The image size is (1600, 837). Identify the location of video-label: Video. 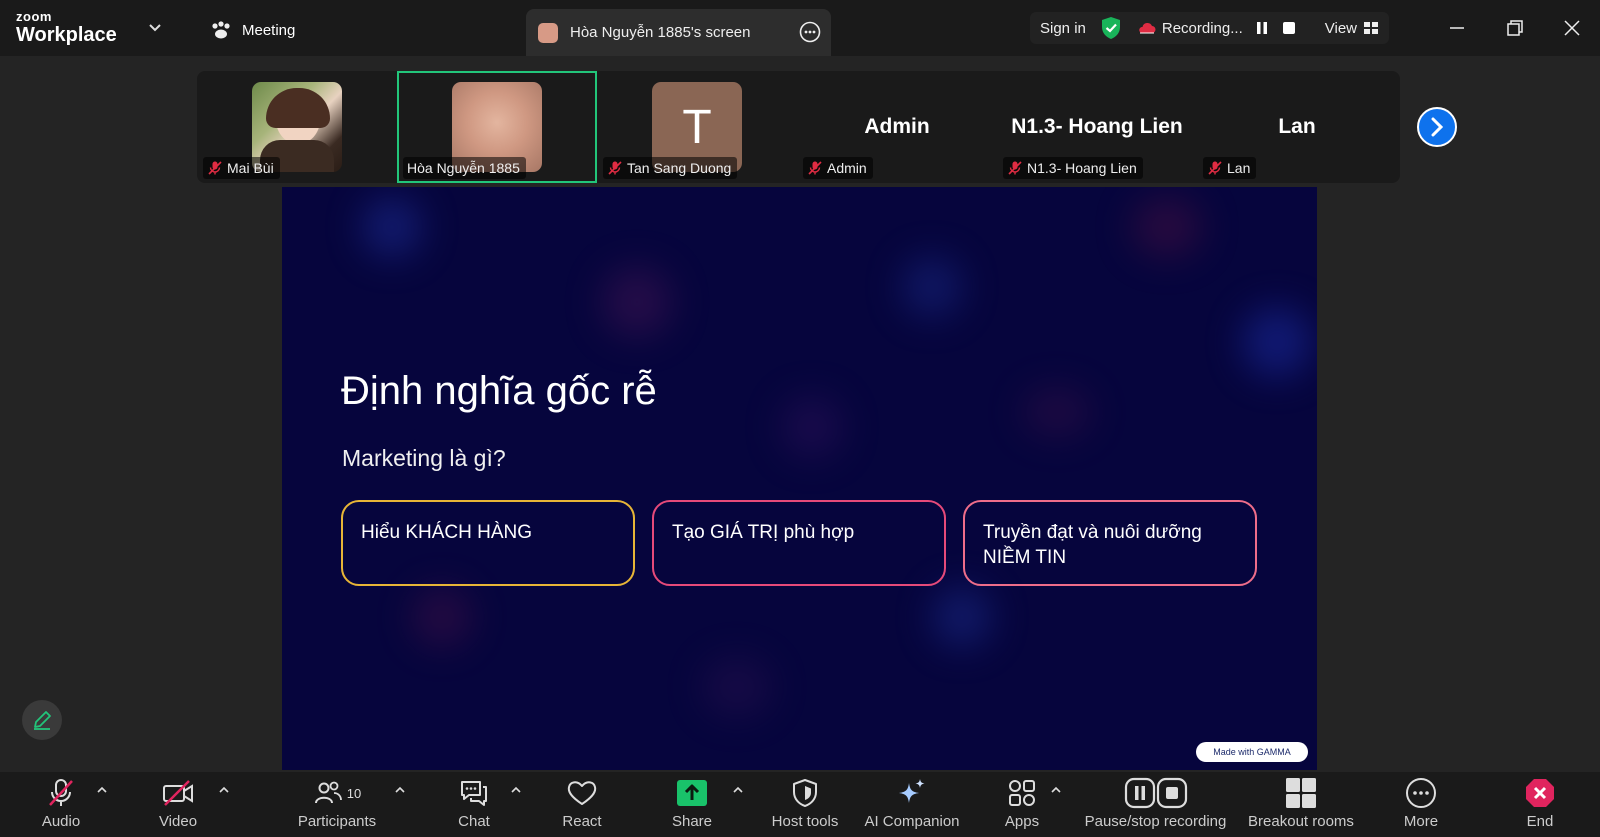
(178, 821).